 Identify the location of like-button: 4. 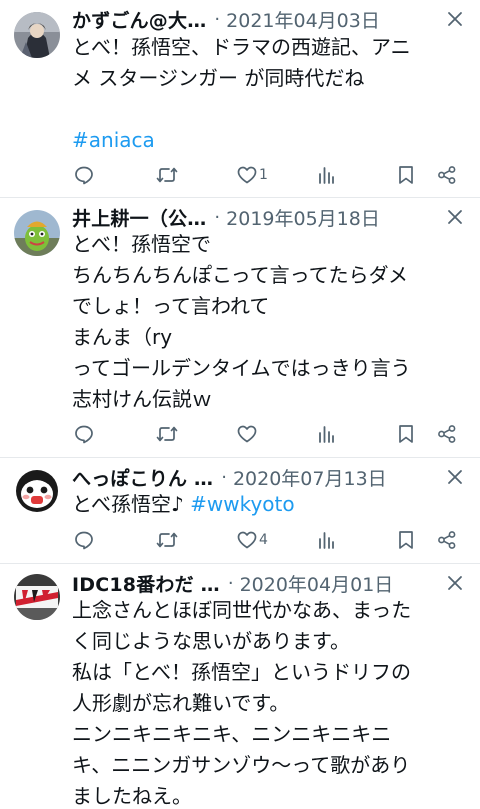
(252, 540).